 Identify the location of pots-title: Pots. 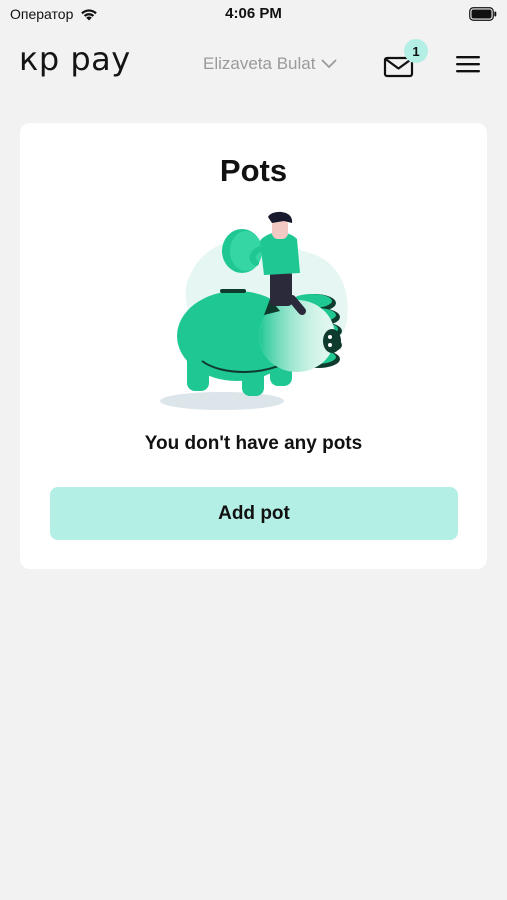
(253, 170).